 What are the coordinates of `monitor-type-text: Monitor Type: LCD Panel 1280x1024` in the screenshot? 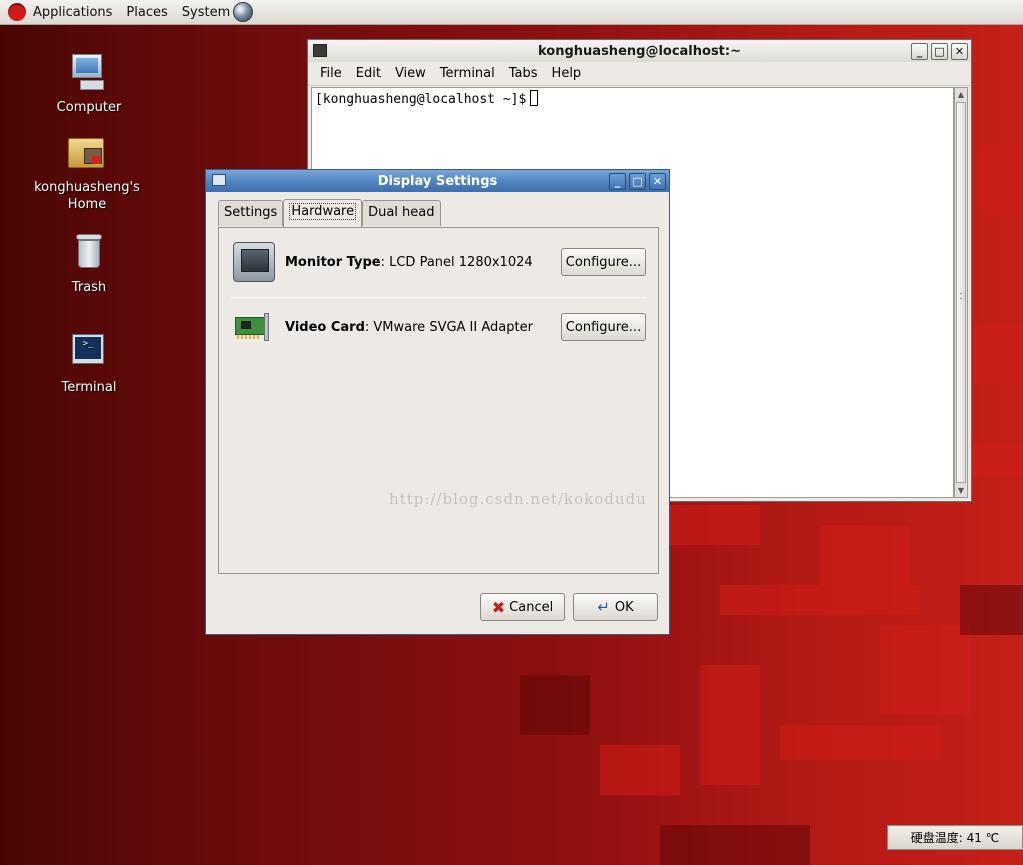 It's located at (409, 262).